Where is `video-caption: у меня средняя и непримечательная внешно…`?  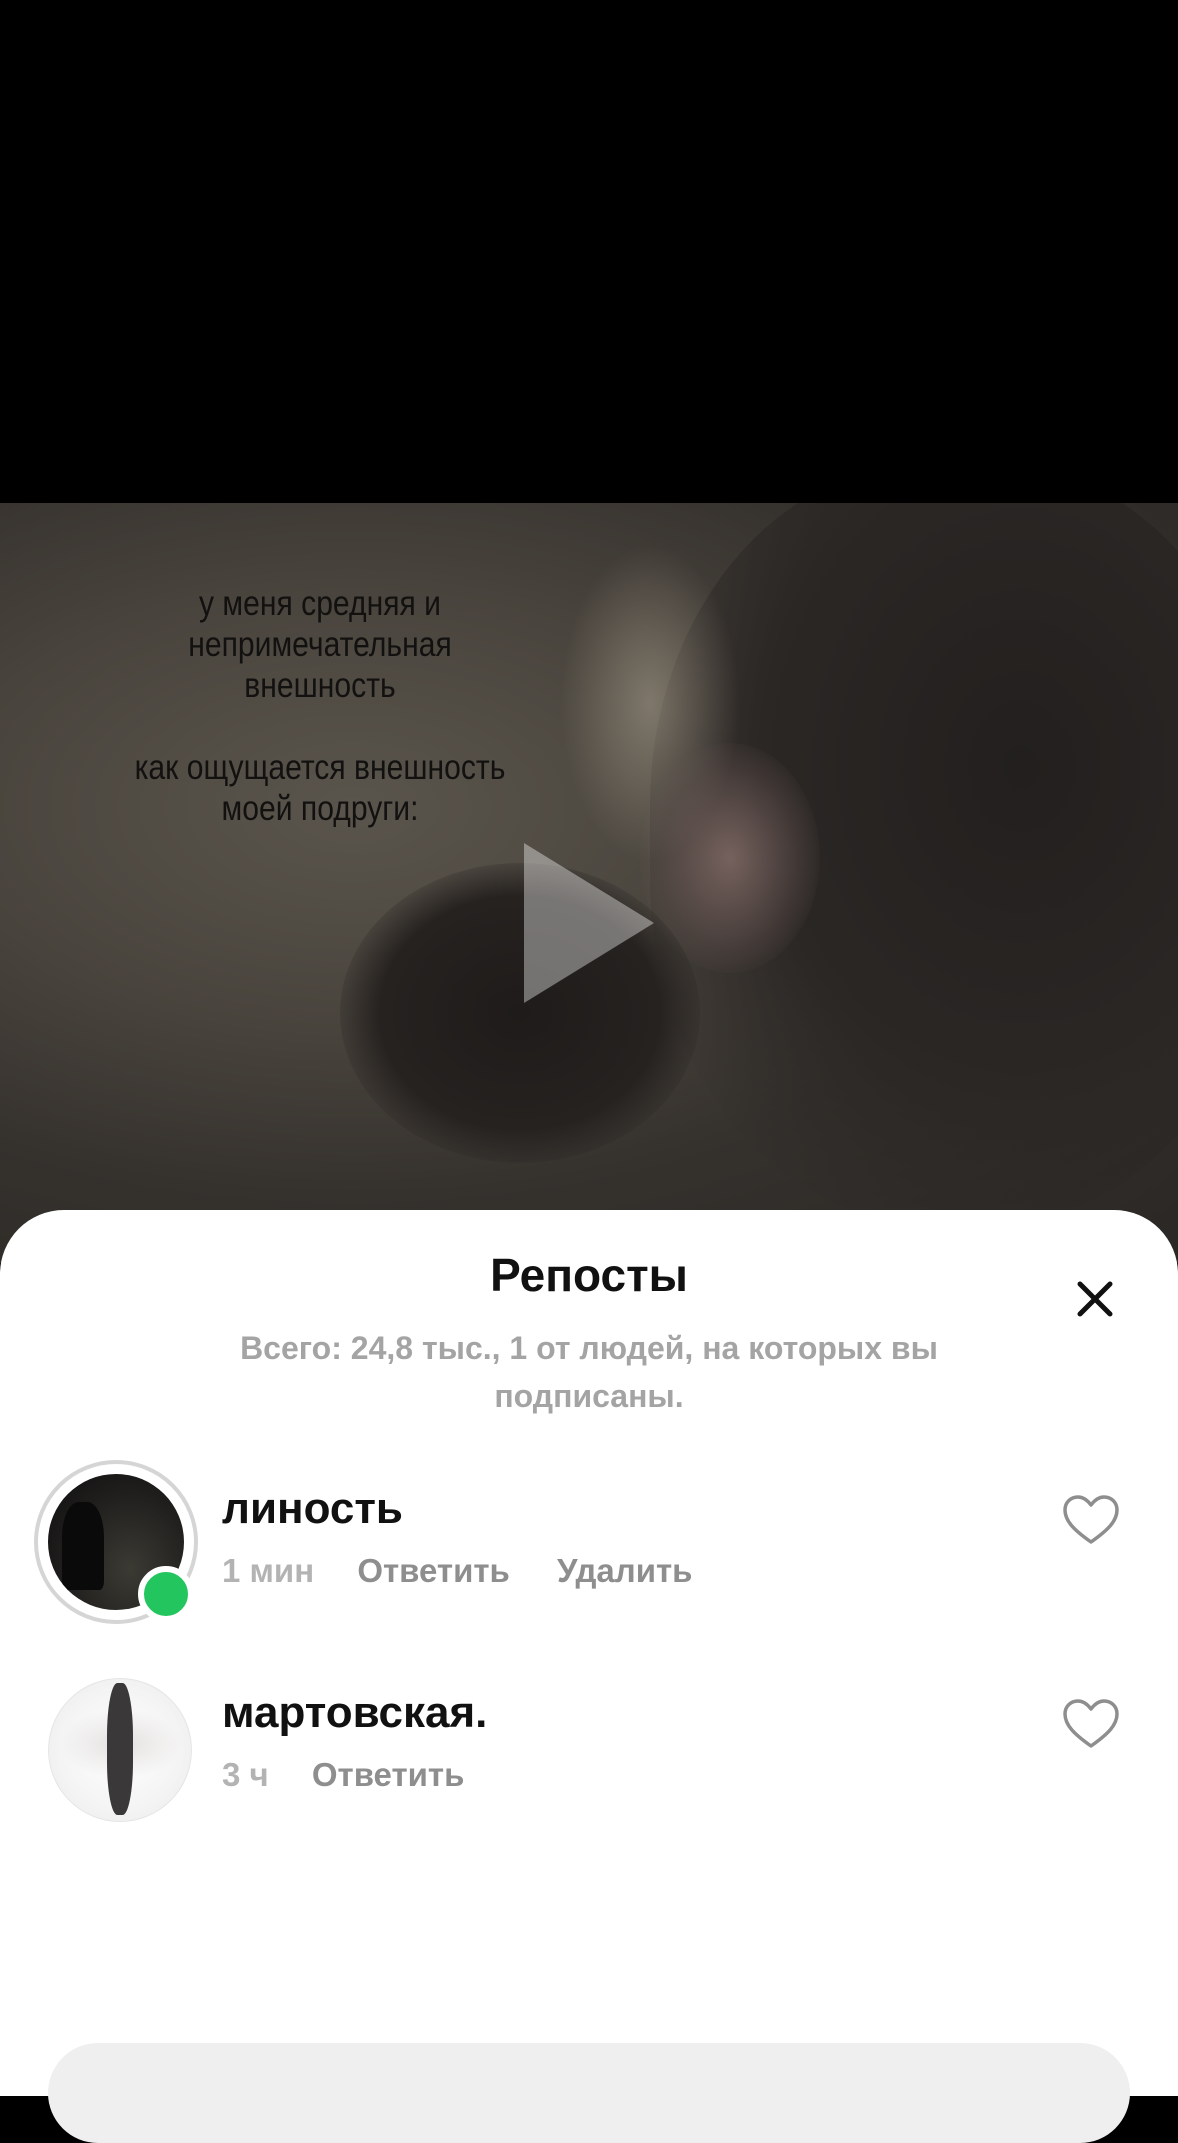
video-caption: у меня средняя и непримечательная внешно… is located at coordinates (320, 706).